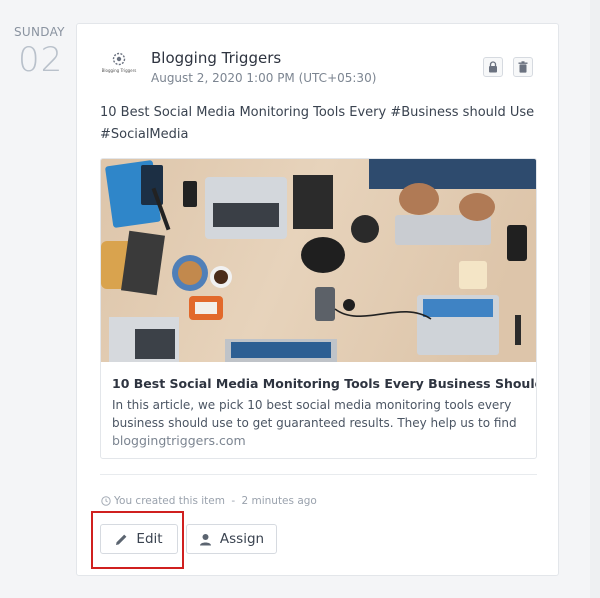  I want to click on lock-icon, so click(493, 67).